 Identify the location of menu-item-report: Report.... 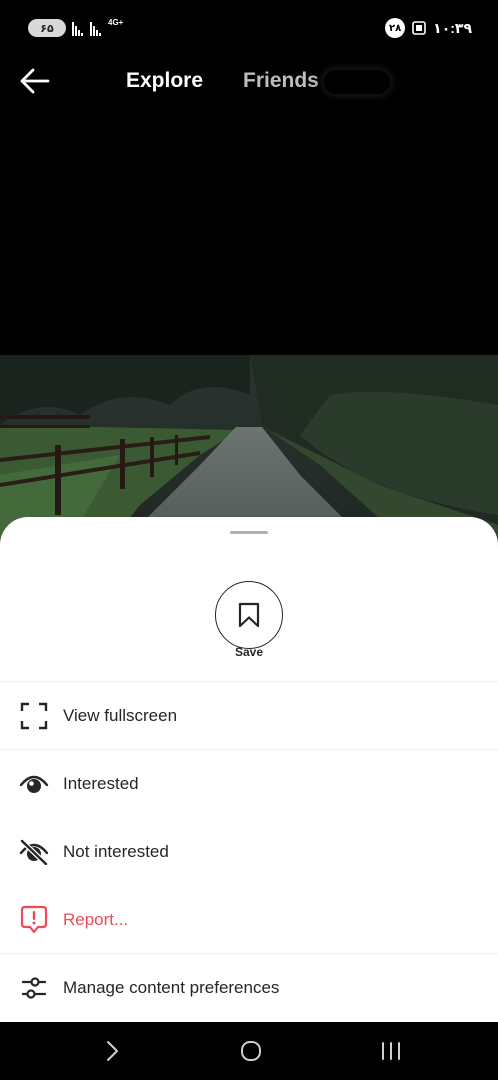
(249, 920).